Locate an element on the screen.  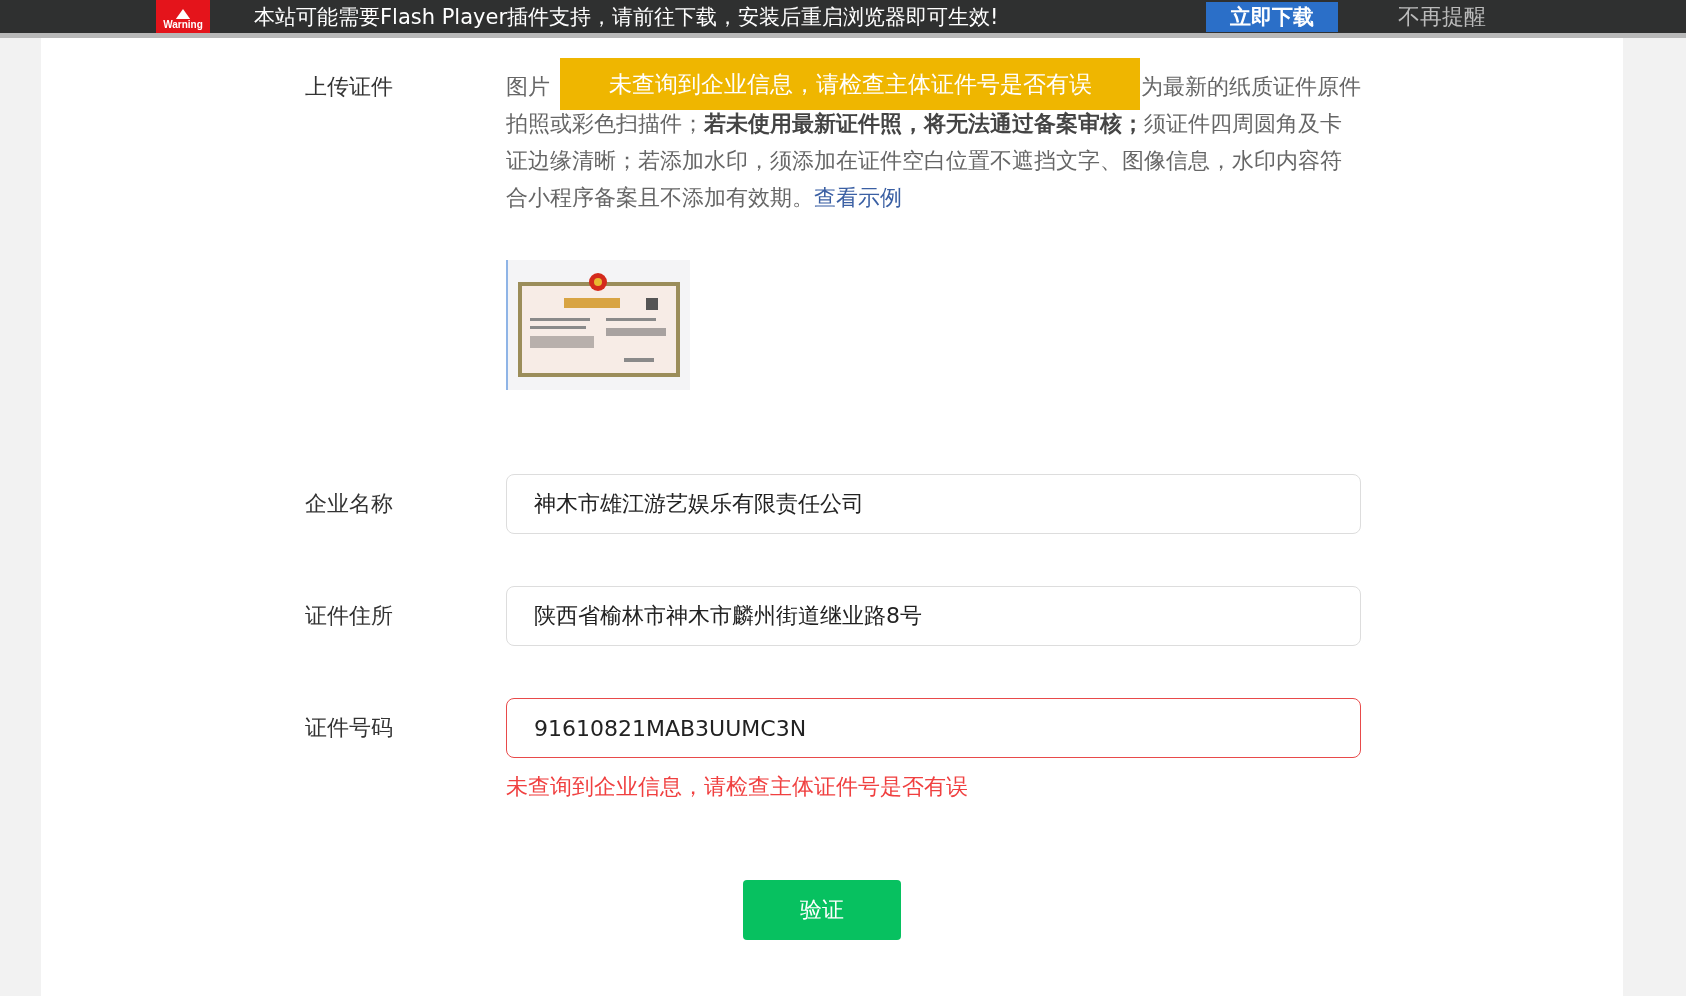
field-label: 企业名称 is located at coordinates (349, 504).